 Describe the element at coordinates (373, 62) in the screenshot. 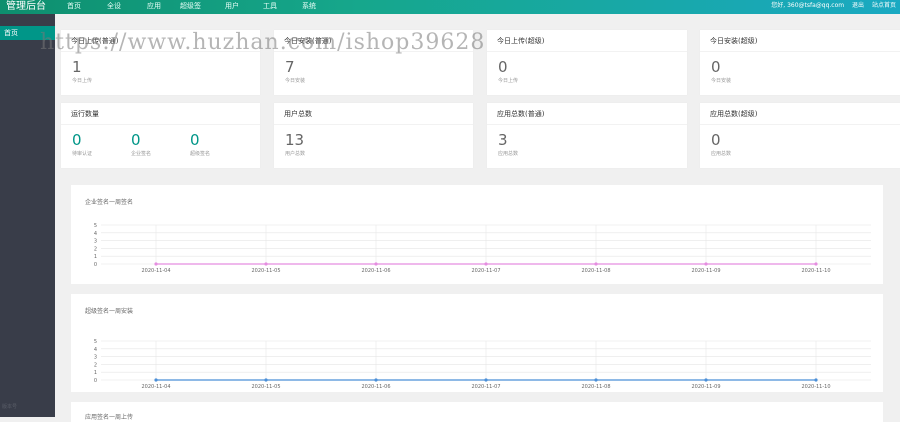

I see `stat-card-install-normal: 今日安装(普通) 7 今日安装` at that location.